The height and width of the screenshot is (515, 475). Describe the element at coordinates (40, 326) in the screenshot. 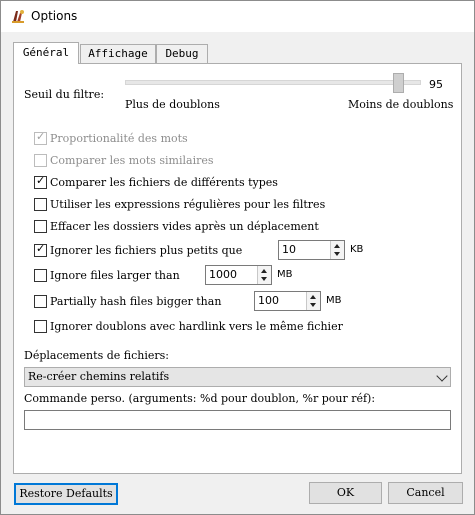

I see `ignore-hardlinks-checkbox` at that location.